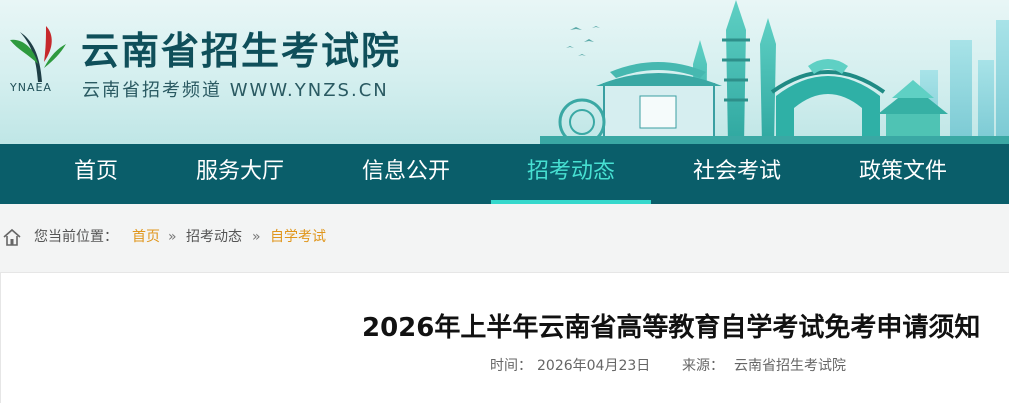 This screenshot has height=403, width=1009. What do you see at coordinates (511, 366) in the screenshot?
I see `article-time-label: 时间：` at bounding box center [511, 366].